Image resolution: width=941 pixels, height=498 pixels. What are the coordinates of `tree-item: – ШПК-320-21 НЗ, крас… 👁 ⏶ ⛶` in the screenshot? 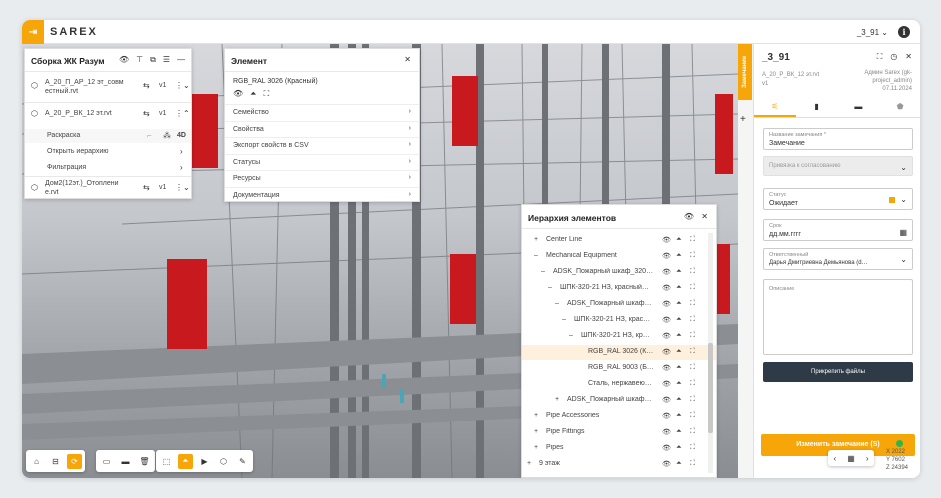 It's located at (619, 320).